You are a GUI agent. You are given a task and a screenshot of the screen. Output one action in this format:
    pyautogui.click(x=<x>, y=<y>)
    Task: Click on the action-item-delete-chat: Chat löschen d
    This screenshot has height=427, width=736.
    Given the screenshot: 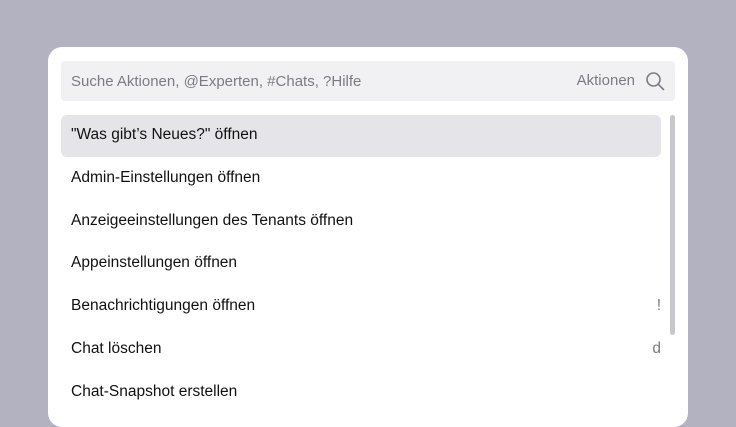 What is the action you would take?
    pyautogui.click(x=361, y=350)
    